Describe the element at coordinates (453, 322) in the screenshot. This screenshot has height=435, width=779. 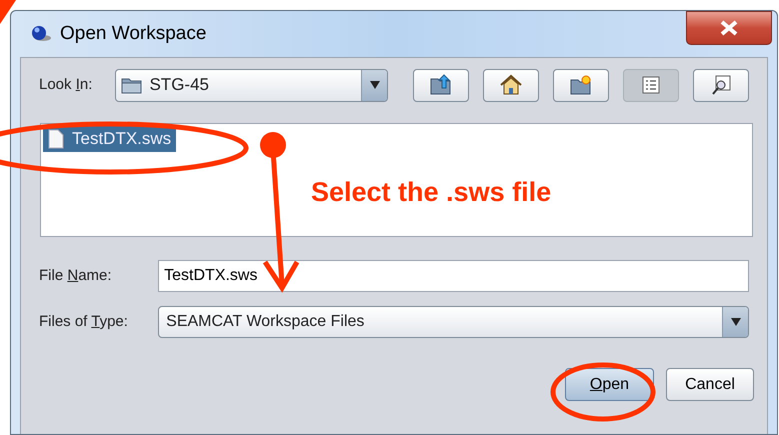
I see `file-type-dropdown: SEAMCAT Workspace Files` at that location.